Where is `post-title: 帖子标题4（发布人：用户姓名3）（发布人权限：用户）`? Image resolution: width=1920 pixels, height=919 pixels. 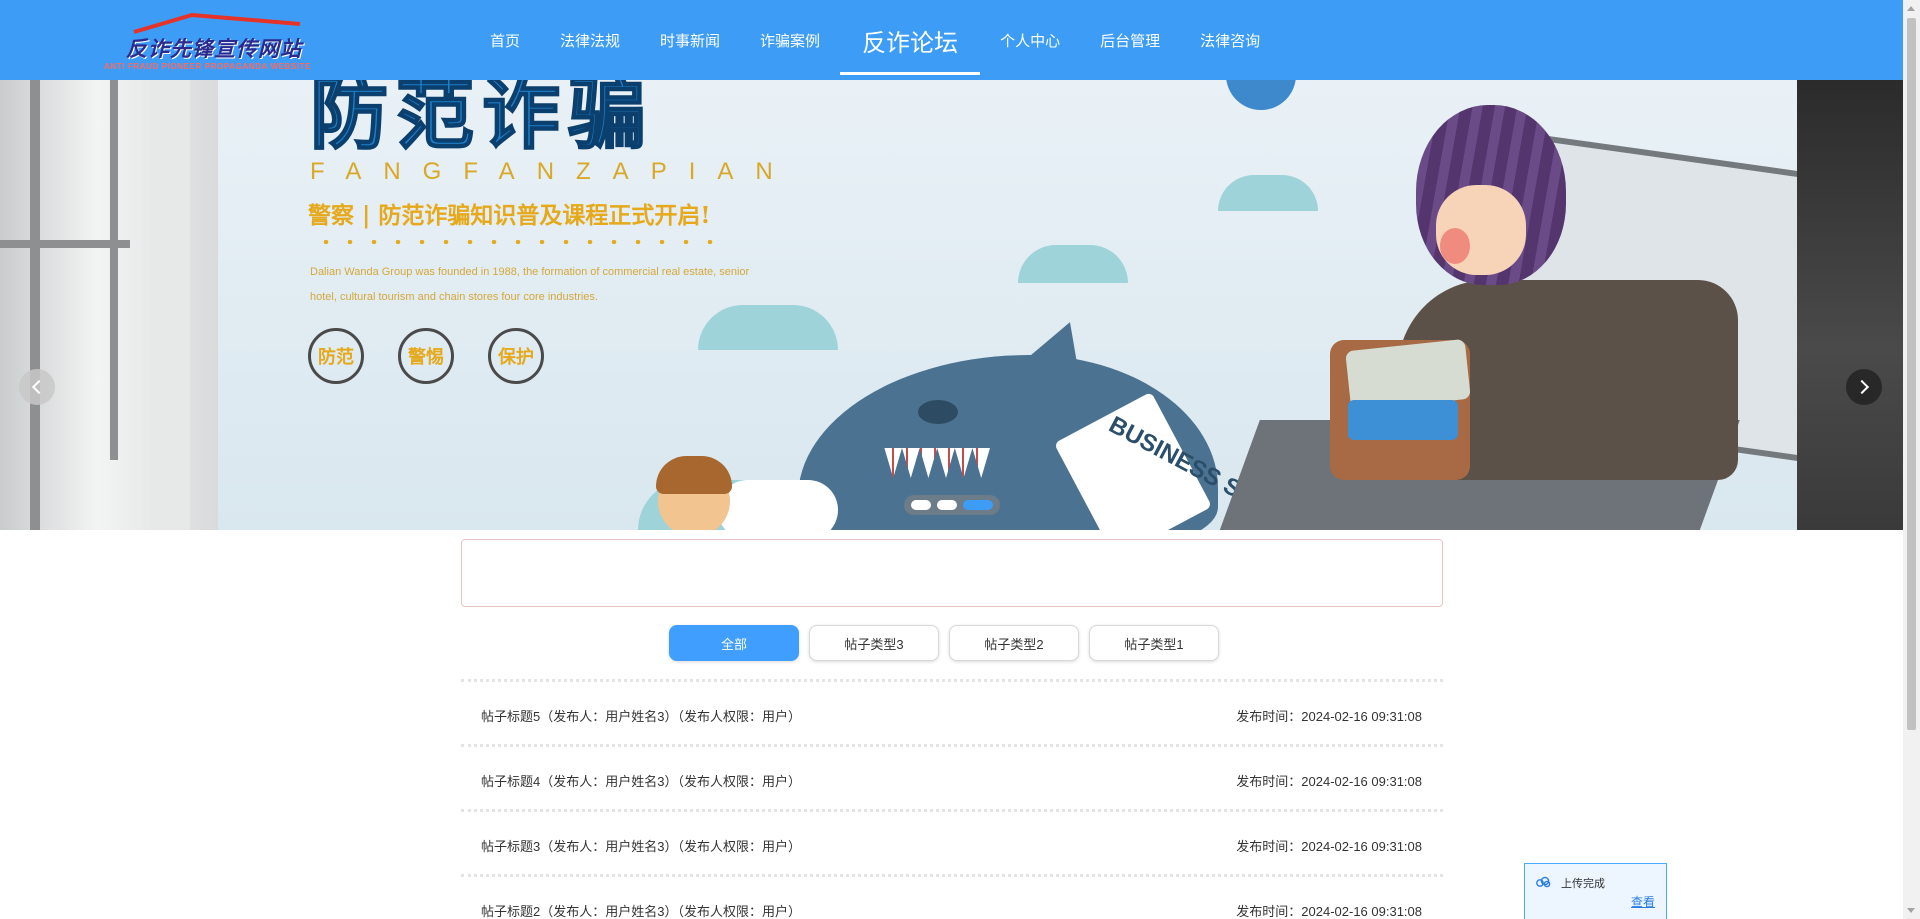 post-title: 帖子标题4（发布人：用户姓名3）（发布人权限：用户） is located at coordinates (641, 780).